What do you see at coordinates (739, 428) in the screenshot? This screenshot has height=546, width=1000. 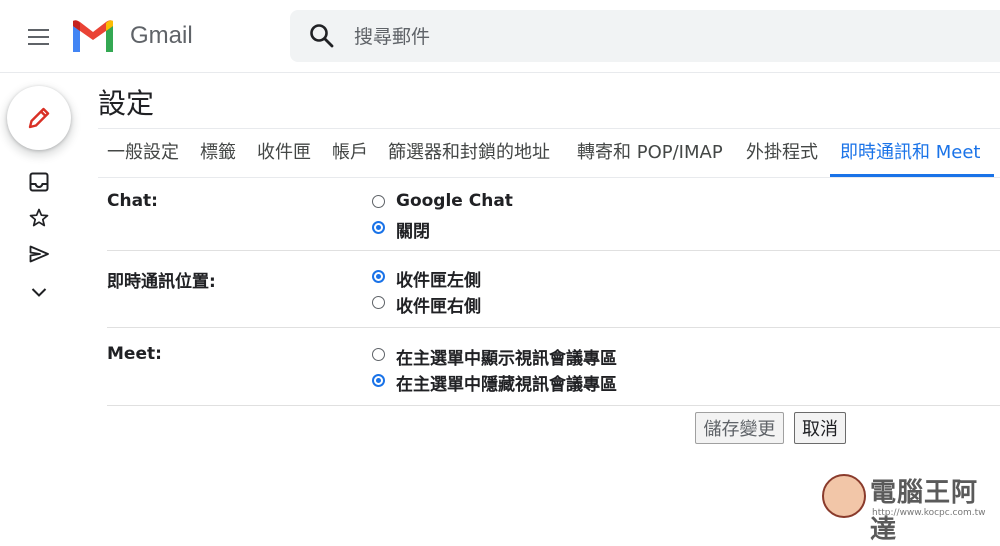 I see `save-changes-button: 儲存變更` at bounding box center [739, 428].